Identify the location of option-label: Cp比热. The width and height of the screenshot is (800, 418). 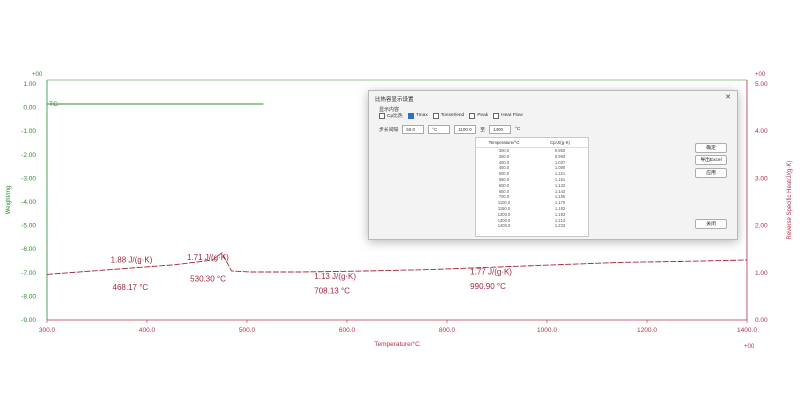
(395, 116).